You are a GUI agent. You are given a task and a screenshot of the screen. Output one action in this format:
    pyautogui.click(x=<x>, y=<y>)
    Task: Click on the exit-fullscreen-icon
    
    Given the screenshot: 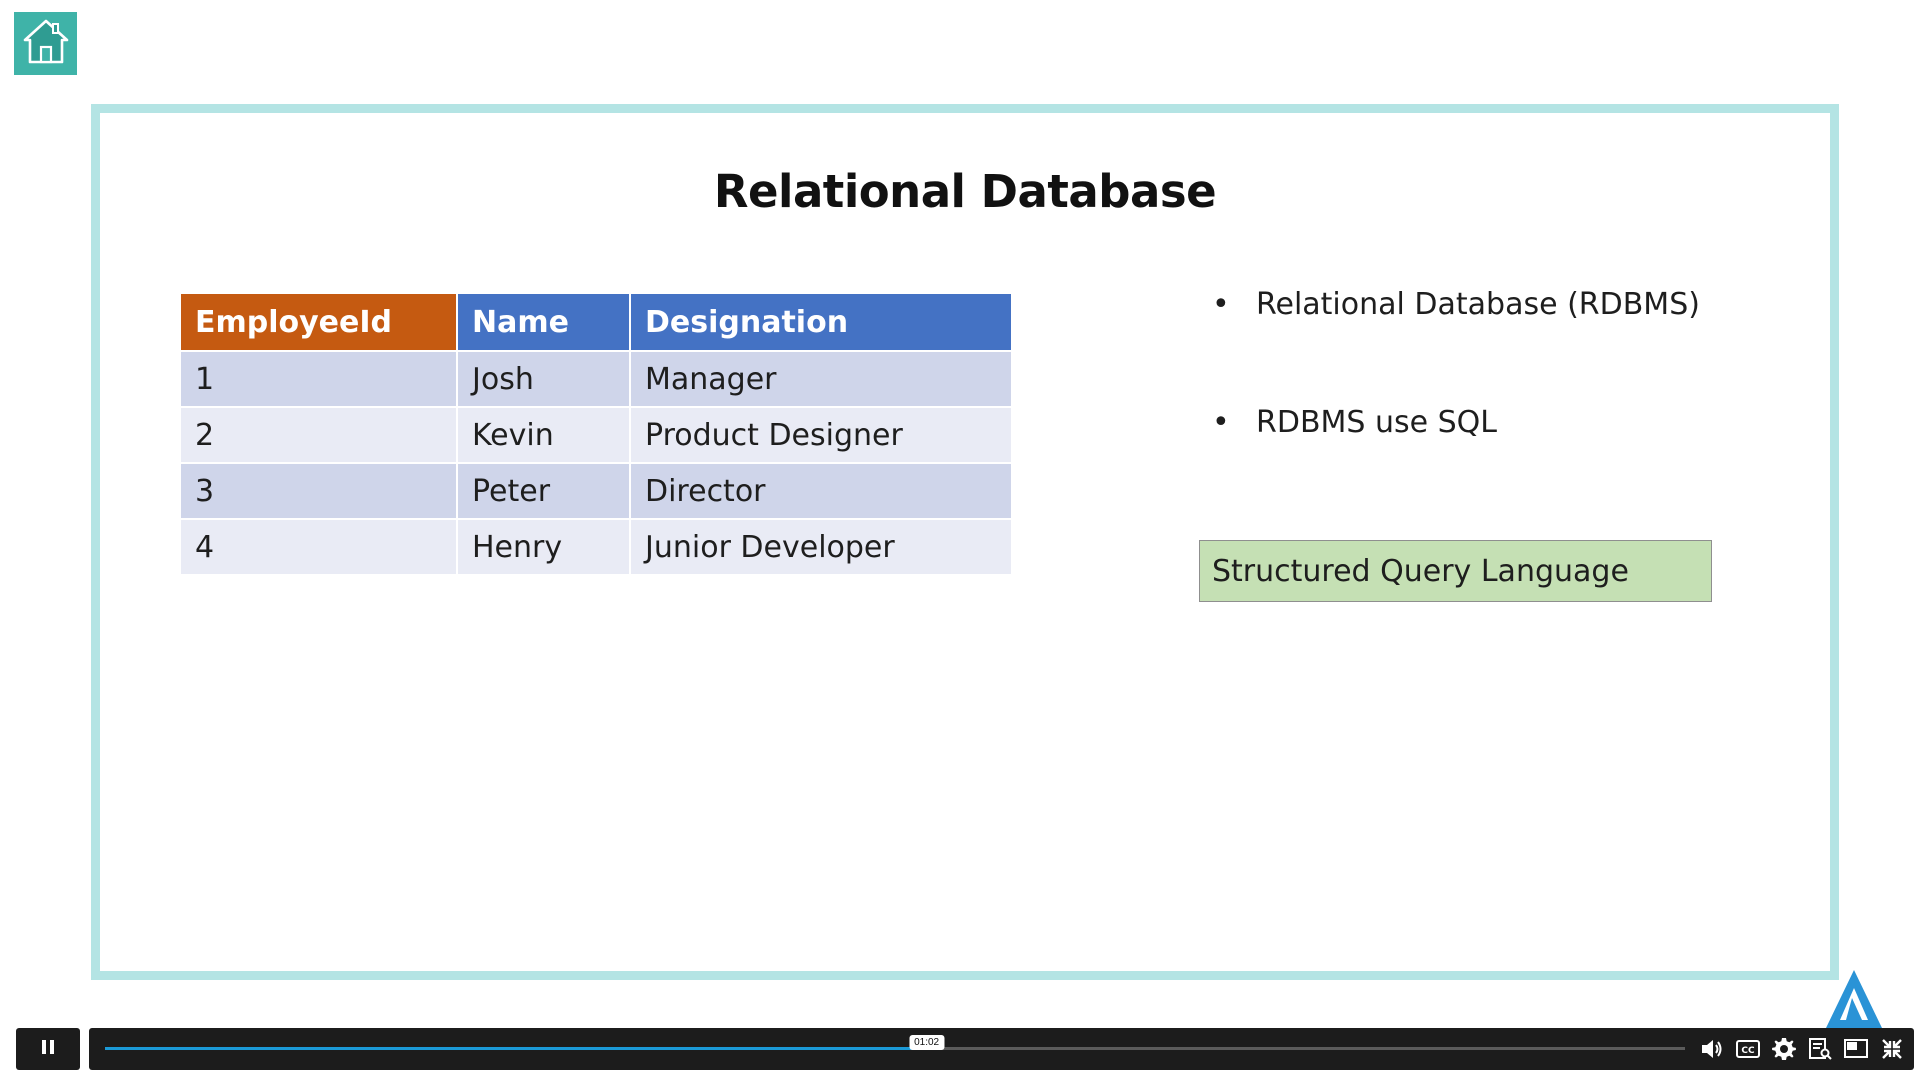 What is the action you would take?
    pyautogui.click(x=1891, y=1048)
    